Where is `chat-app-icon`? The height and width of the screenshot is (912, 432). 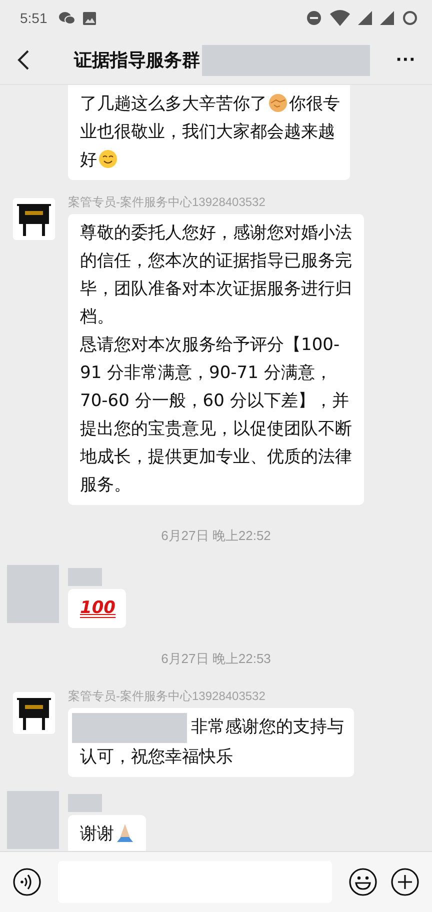 chat-app-icon is located at coordinates (67, 18).